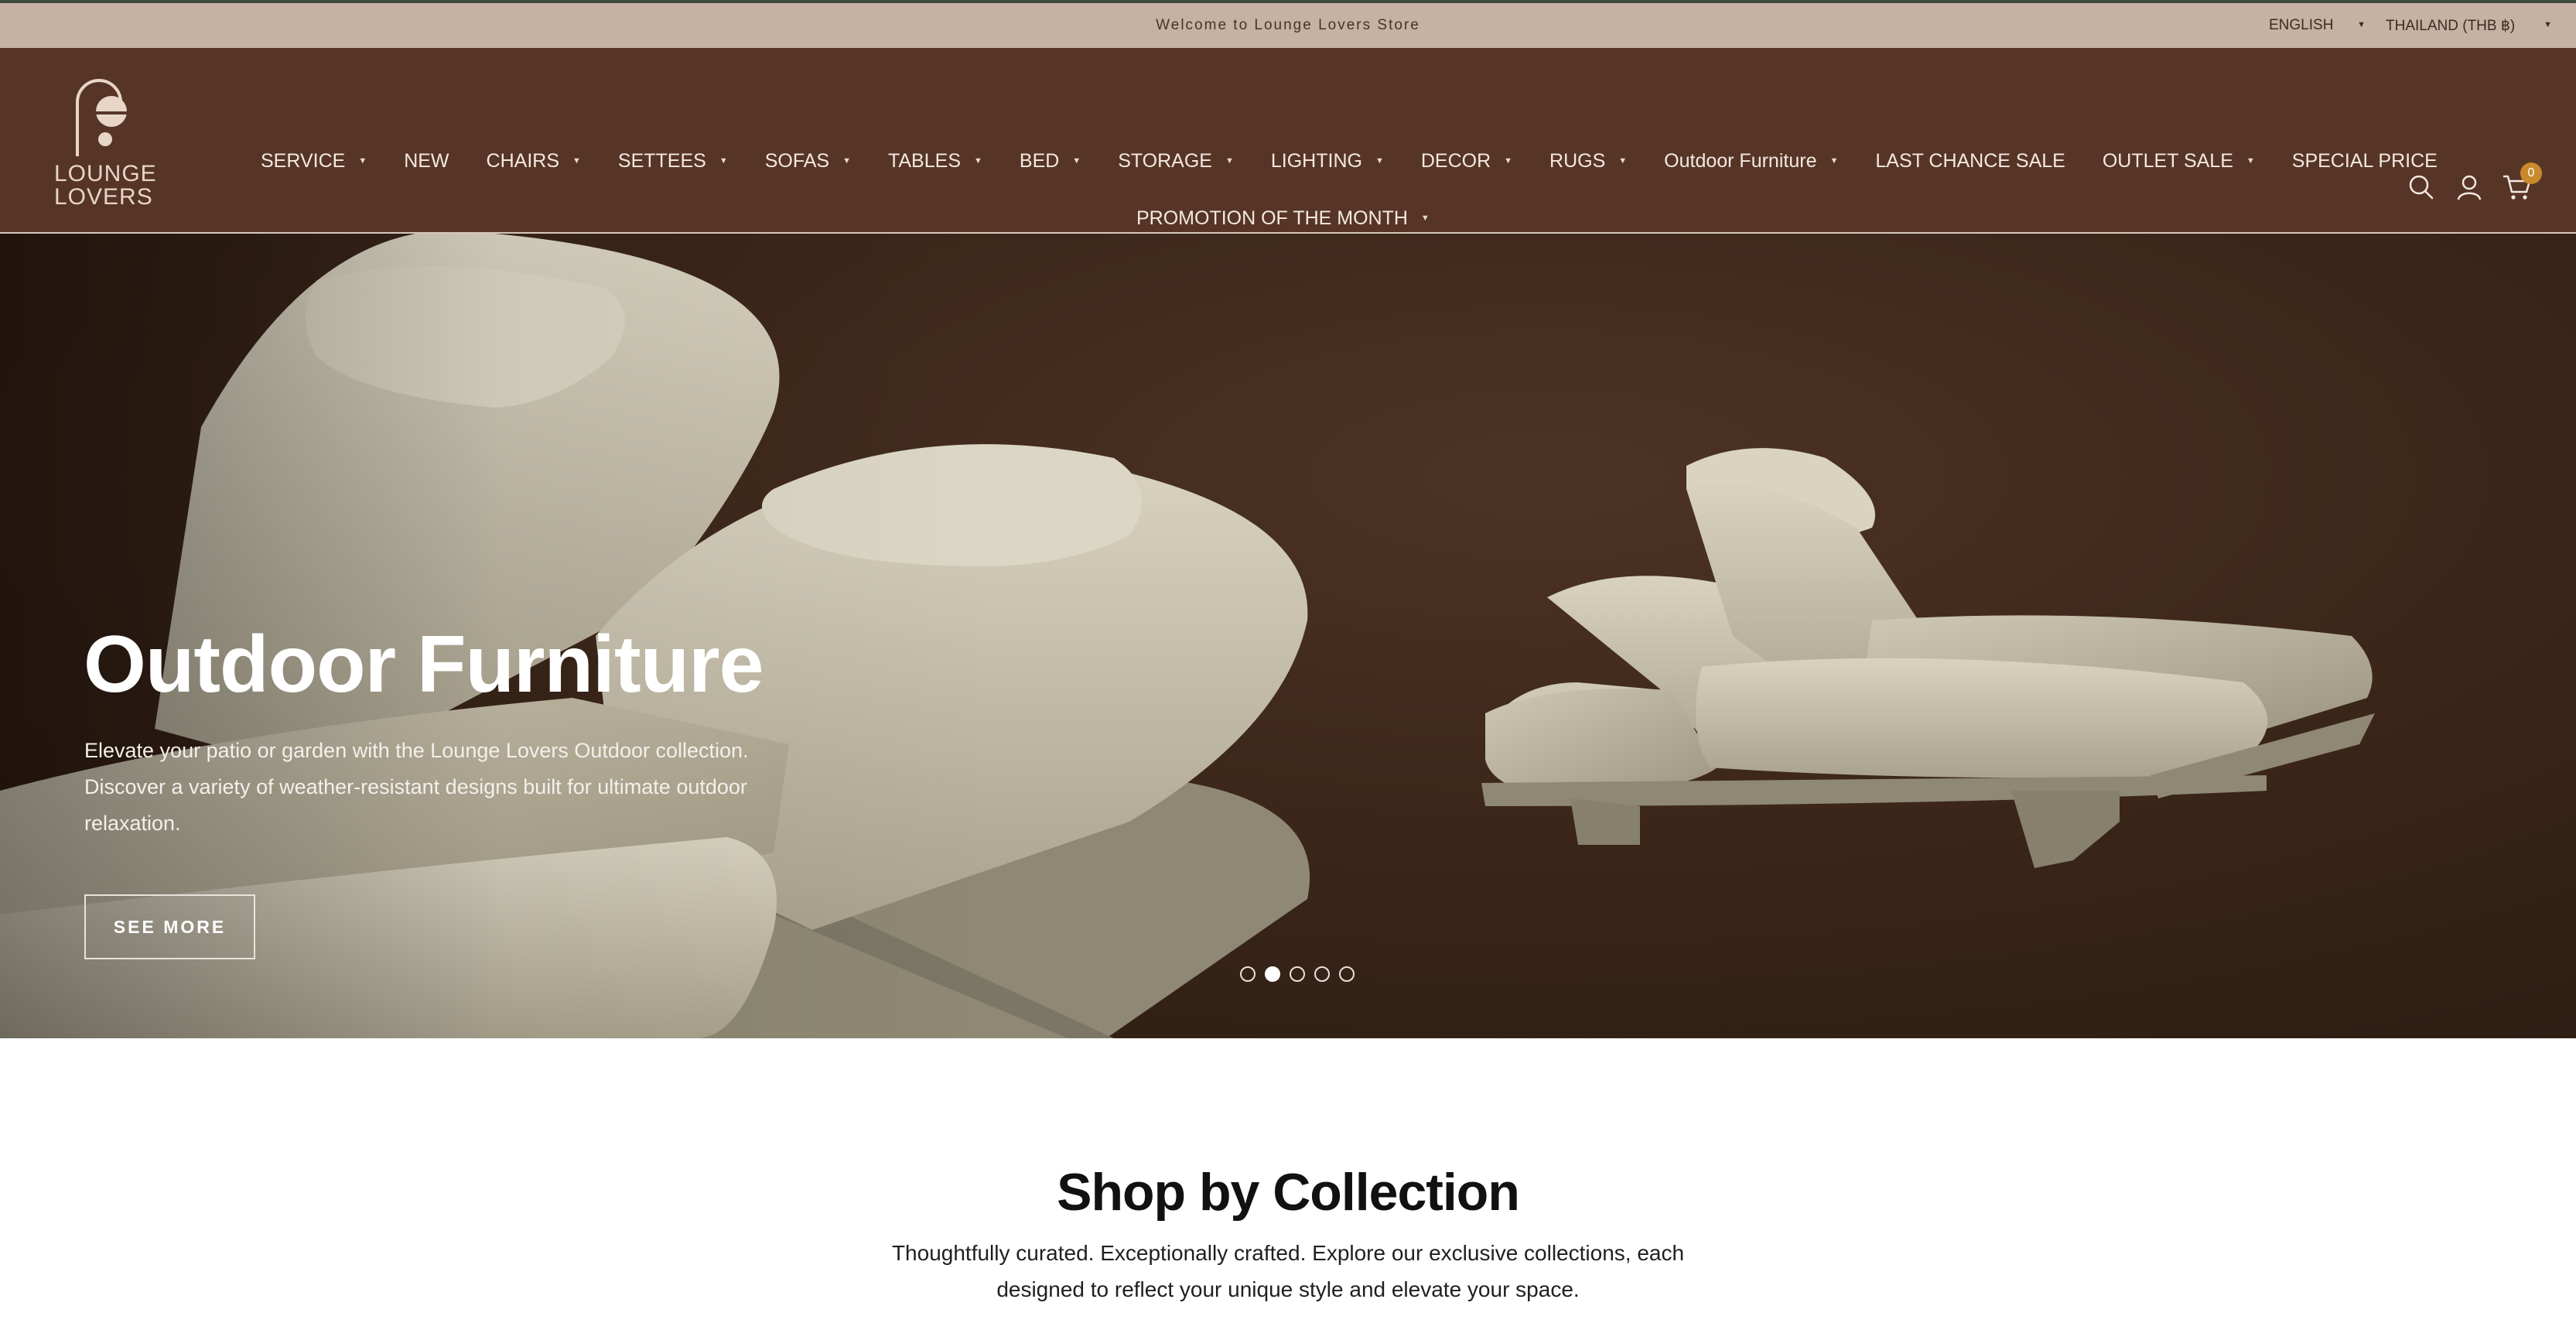  I want to click on nav-item-label: SERVICE, so click(303, 160).